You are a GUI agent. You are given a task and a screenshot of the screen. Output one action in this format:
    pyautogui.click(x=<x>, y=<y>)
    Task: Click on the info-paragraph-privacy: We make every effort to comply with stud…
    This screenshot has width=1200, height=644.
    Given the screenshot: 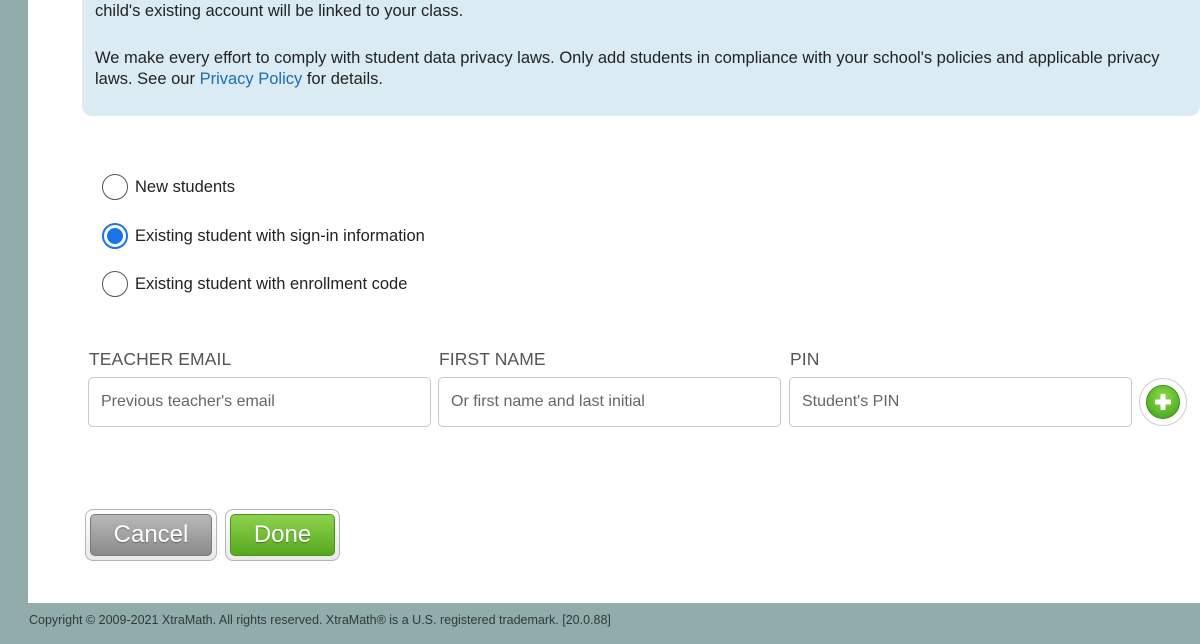 What is the action you would take?
    pyautogui.click(x=640, y=69)
    